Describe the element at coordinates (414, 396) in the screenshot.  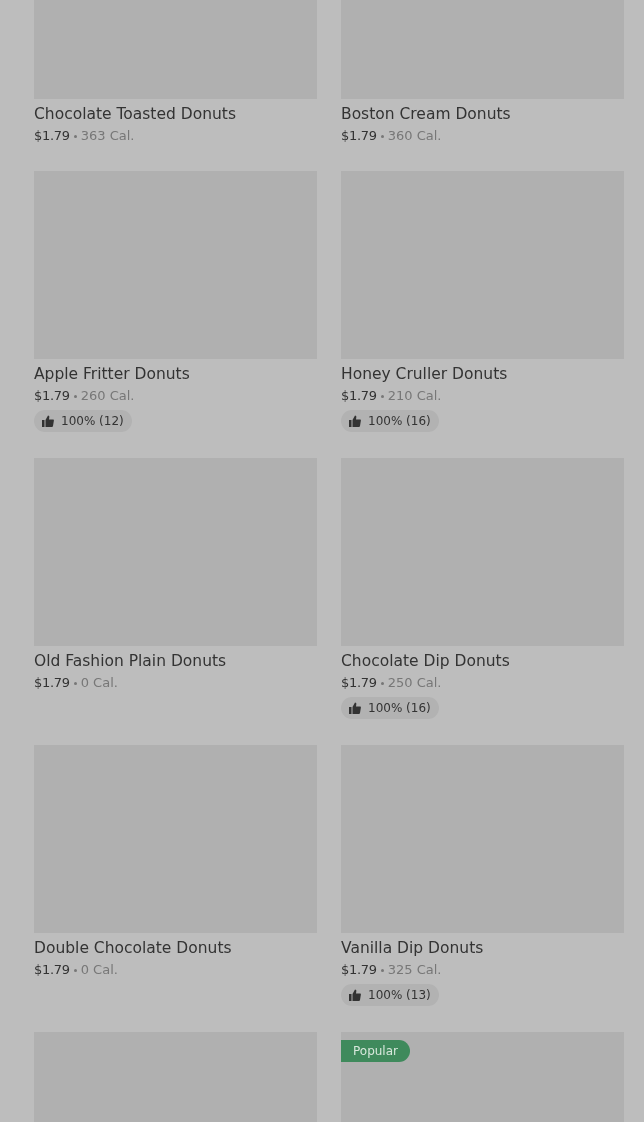
I see `item-calories: 210 Cal.` at that location.